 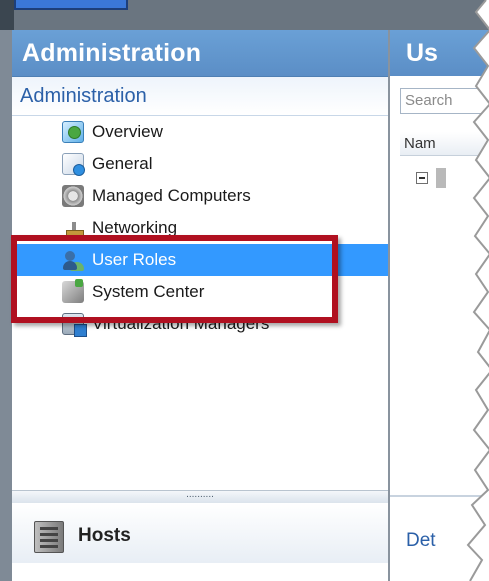 What do you see at coordinates (200, 260) in the screenshot?
I see `nav-item-user-roles: User Roles` at bounding box center [200, 260].